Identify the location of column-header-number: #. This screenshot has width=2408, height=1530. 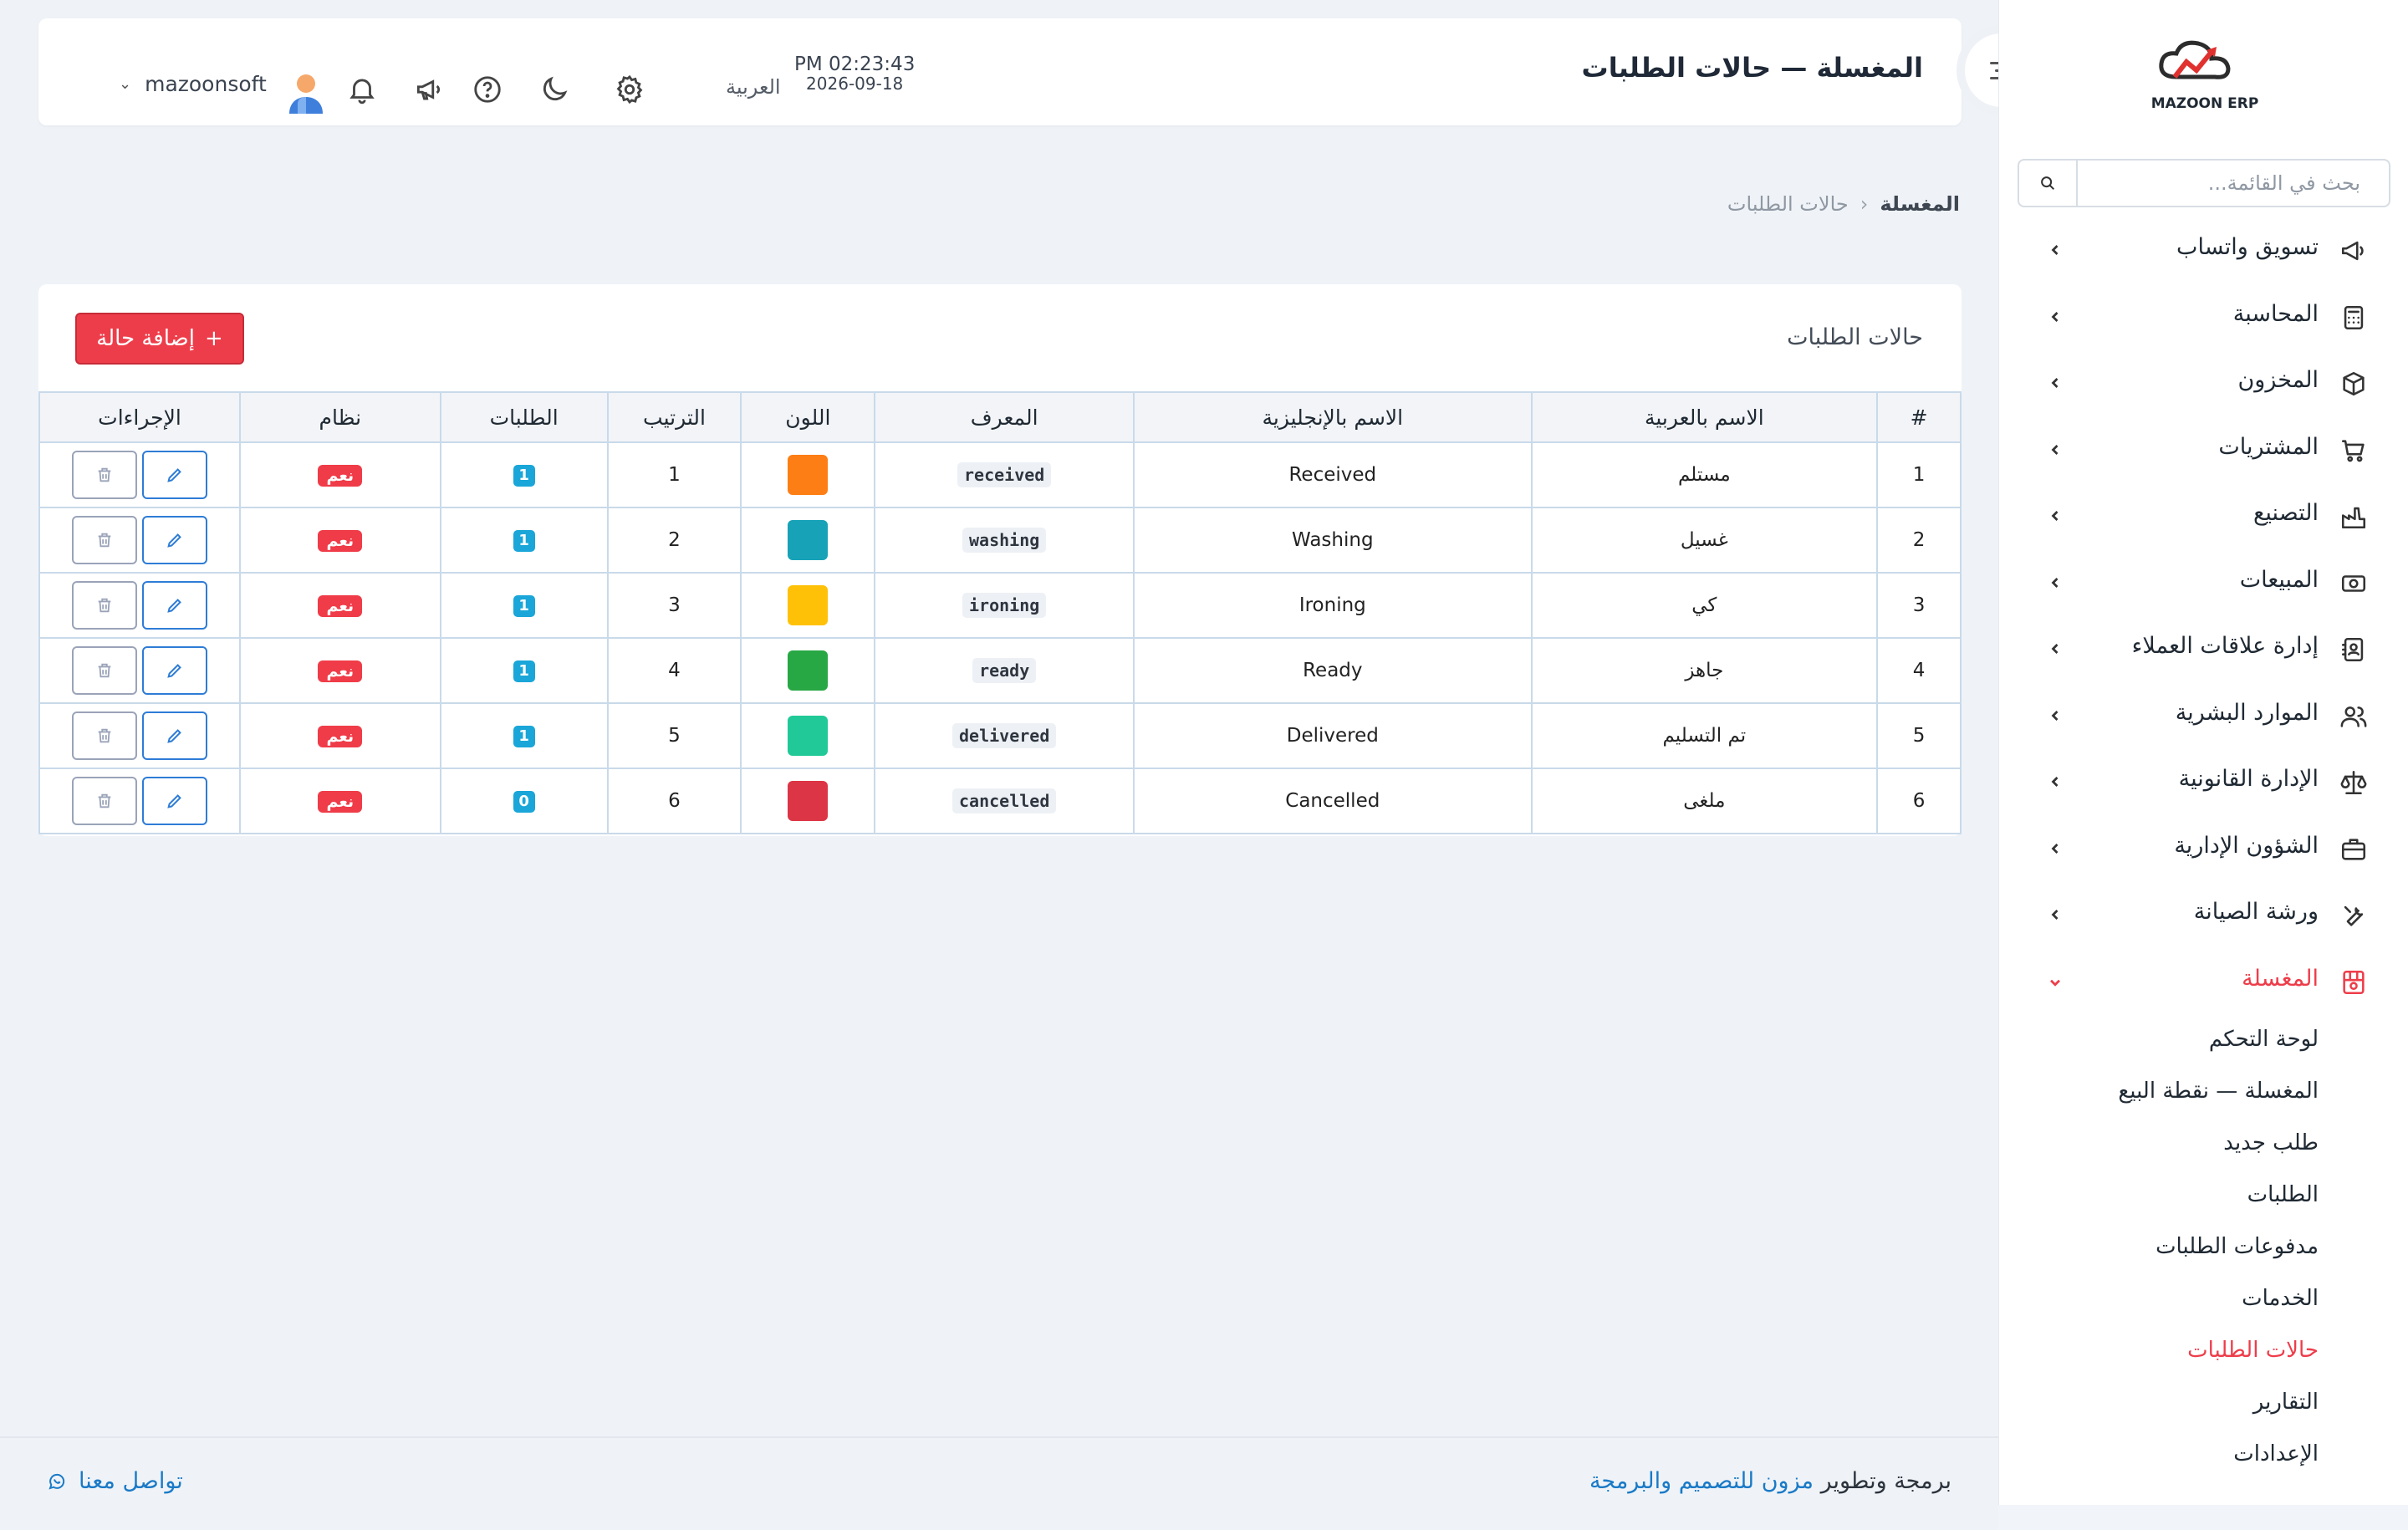
(1919, 417).